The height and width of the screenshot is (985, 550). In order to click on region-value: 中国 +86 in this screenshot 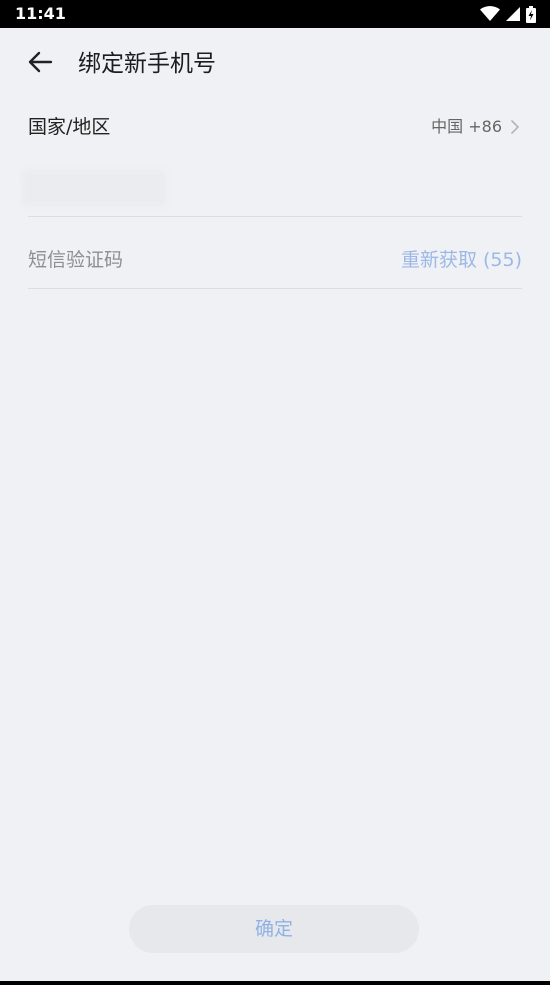, I will do `click(466, 126)`.